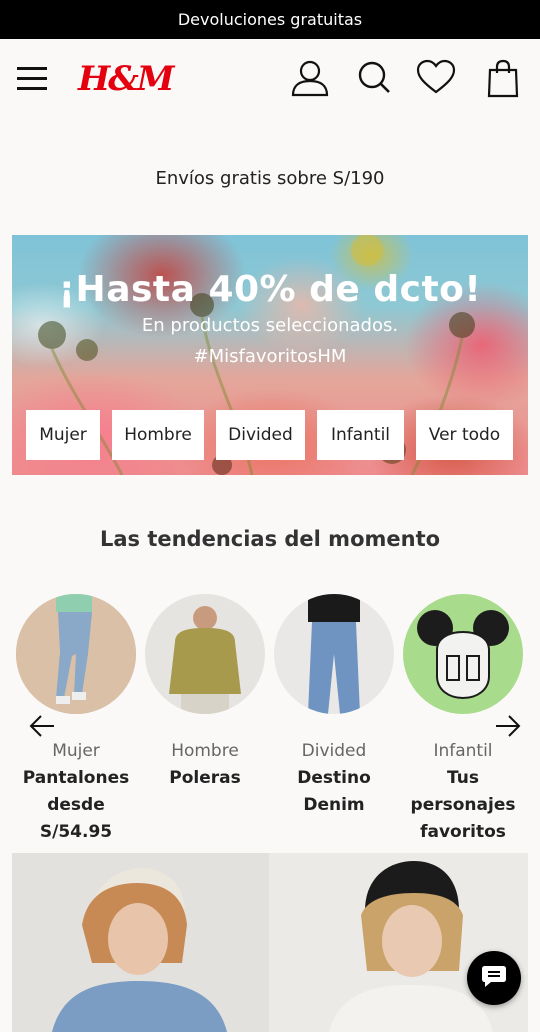 The width and height of the screenshot is (540, 1032). What do you see at coordinates (270, 539) in the screenshot?
I see `trends-title: Las tendencias del momento` at bounding box center [270, 539].